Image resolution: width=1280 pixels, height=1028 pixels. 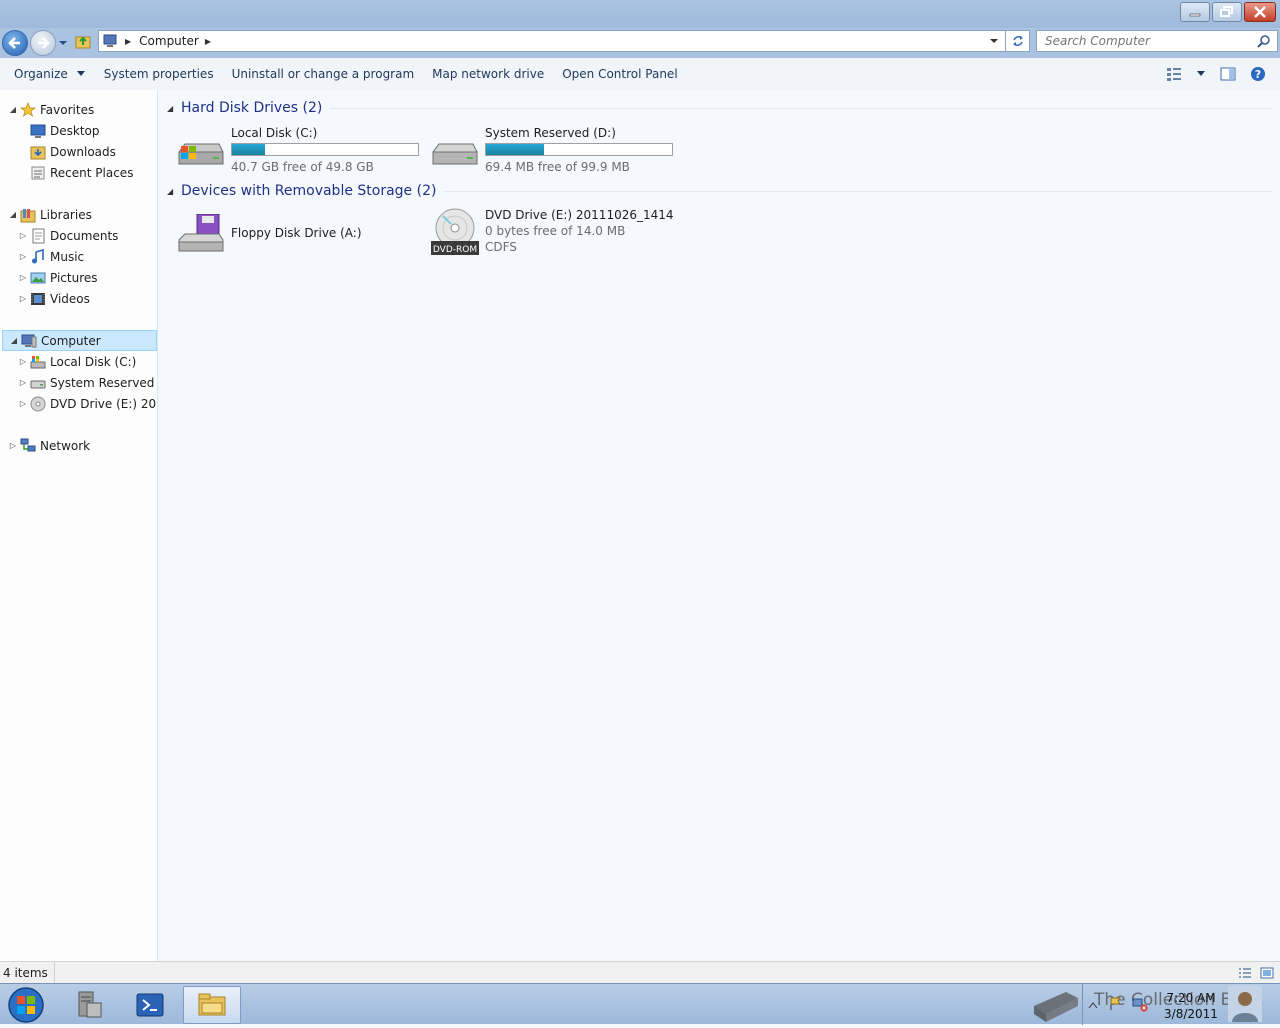 What do you see at coordinates (1260, 12) in the screenshot?
I see `close-button` at bounding box center [1260, 12].